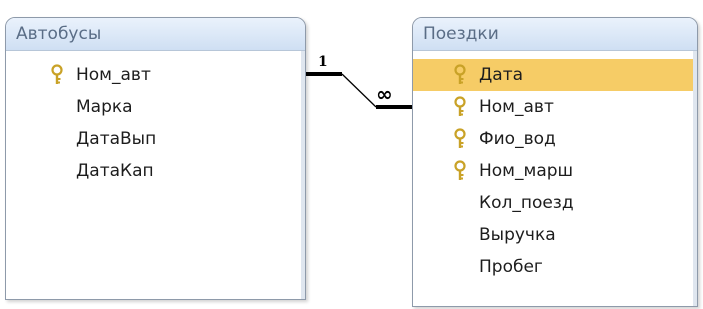 The image size is (703, 309). I want to click on one-label: 1, so click(323, 62).